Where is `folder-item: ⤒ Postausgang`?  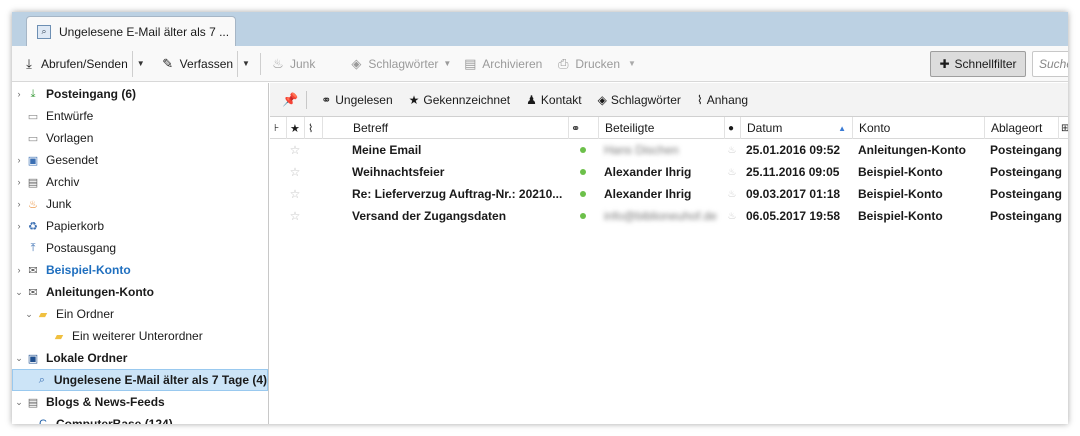
folder-item: ⤒ Postausgang is located at coordinates (140, 248).